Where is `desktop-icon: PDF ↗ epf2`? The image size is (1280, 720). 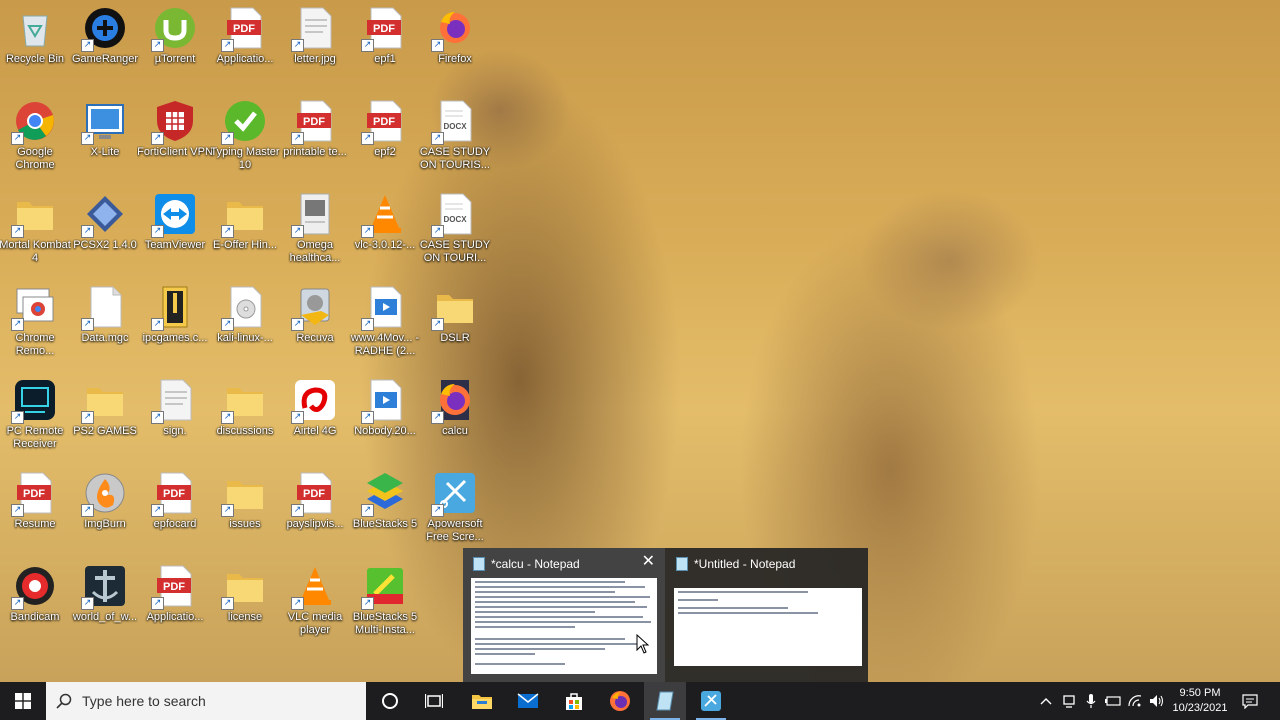 desktop-icon: PDF ↗ epf2 is located at coordinates (385, 138).